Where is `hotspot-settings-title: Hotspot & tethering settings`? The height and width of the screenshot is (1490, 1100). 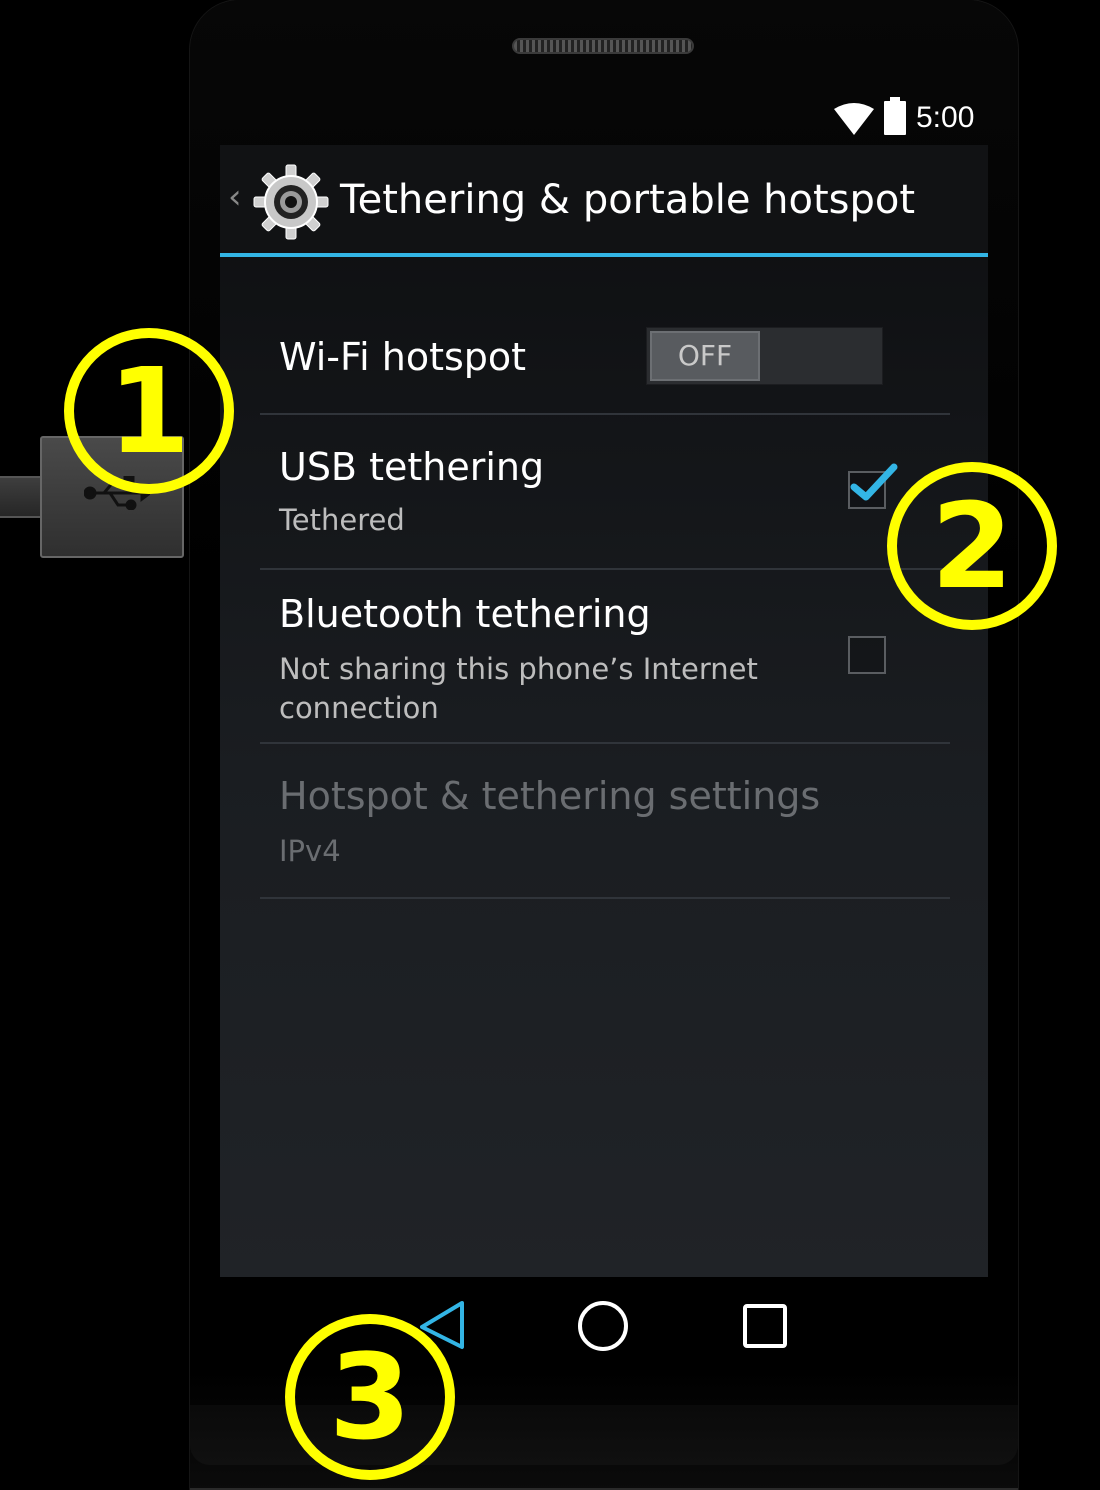 hotspot-settings-title: Hotspot & tethering settings is located at coordinates (550, 796).